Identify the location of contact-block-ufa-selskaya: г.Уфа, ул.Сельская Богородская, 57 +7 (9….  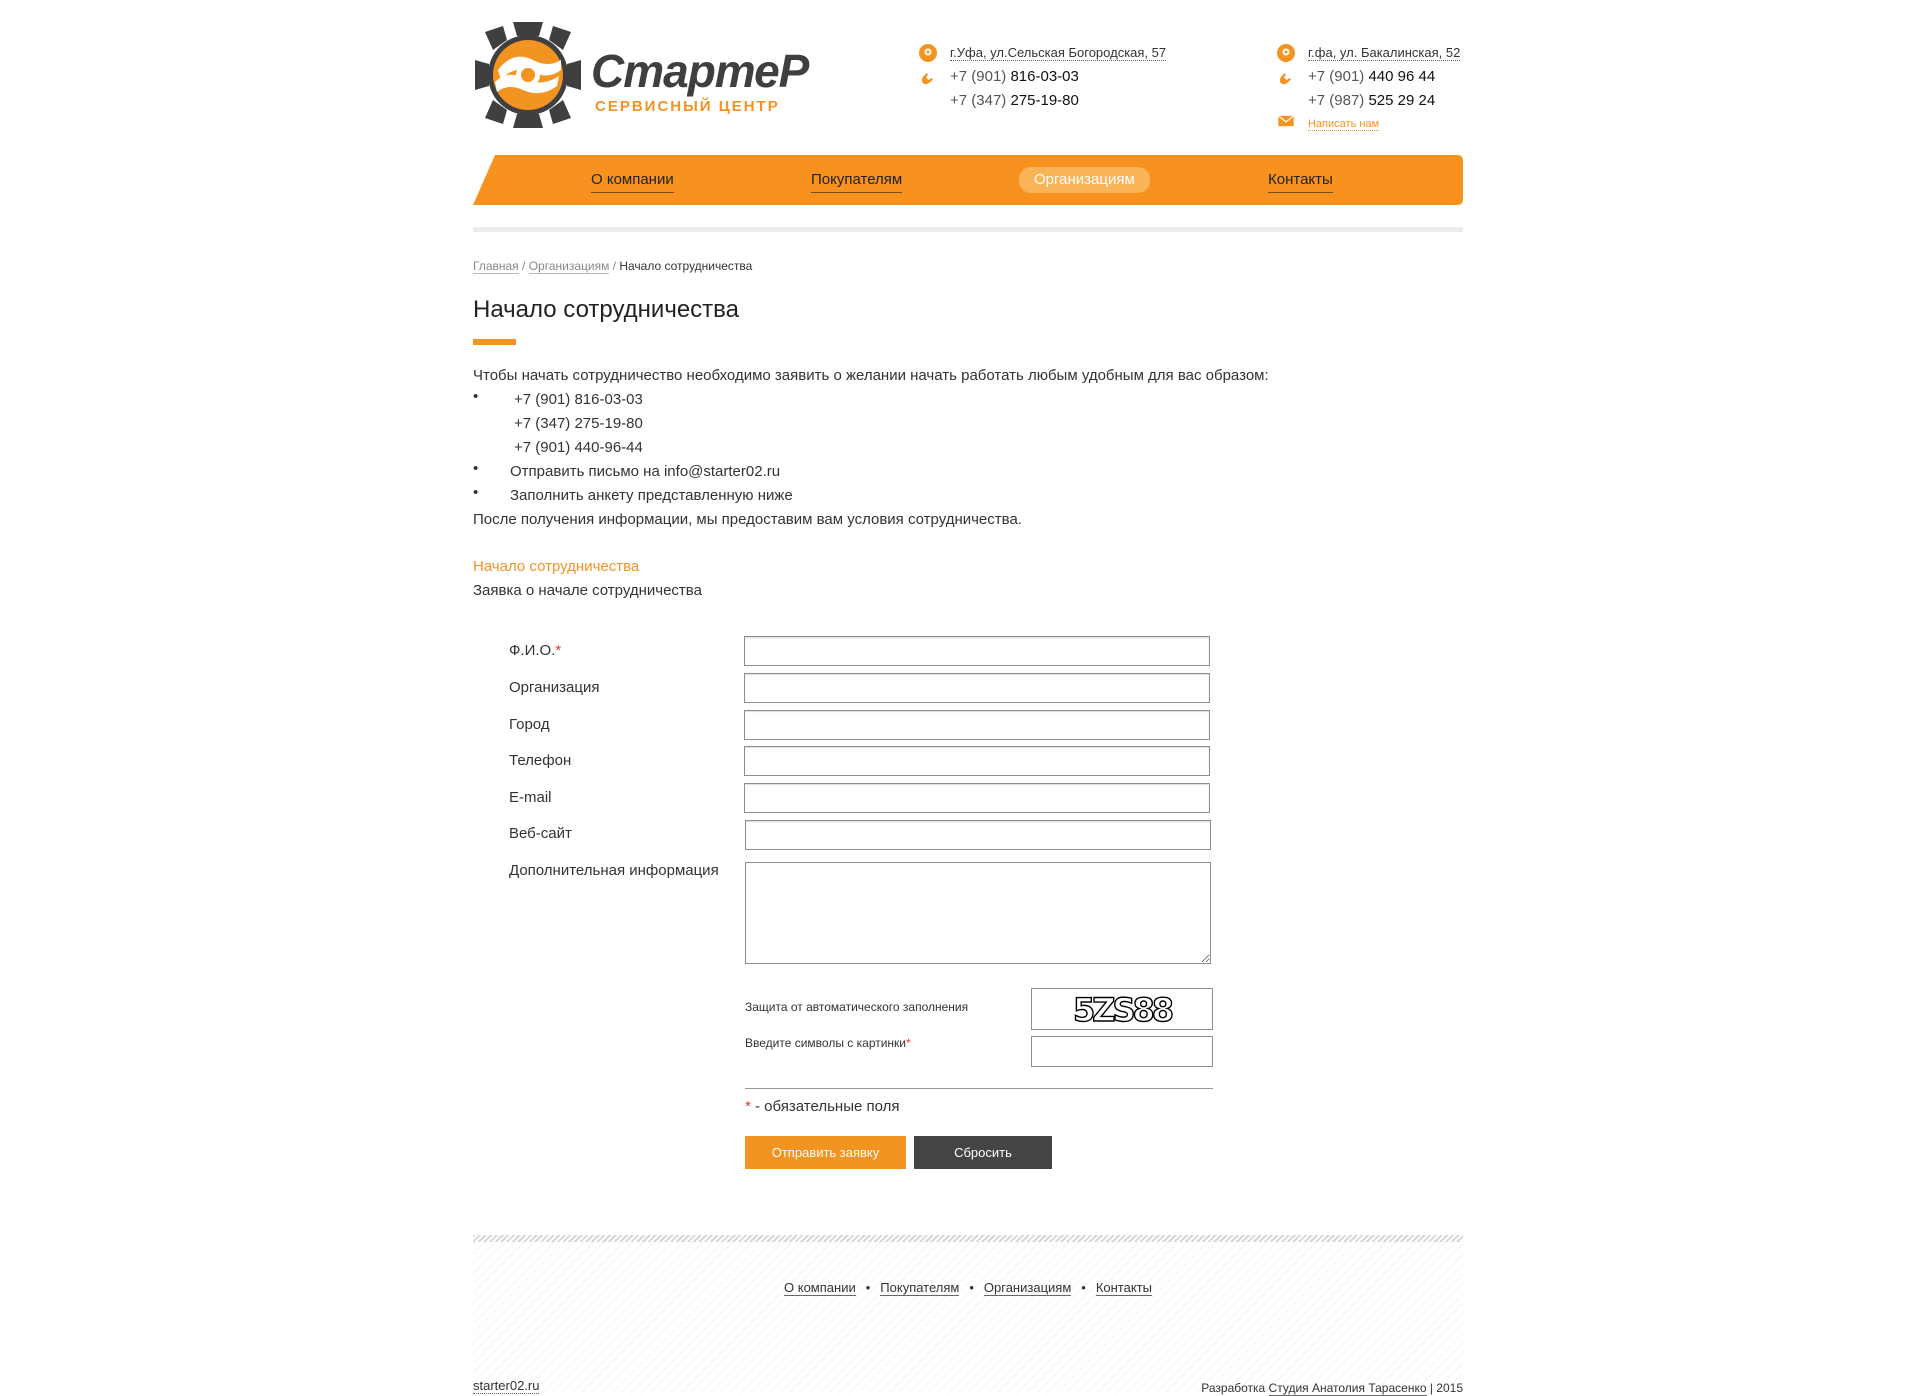
(1042, 76).